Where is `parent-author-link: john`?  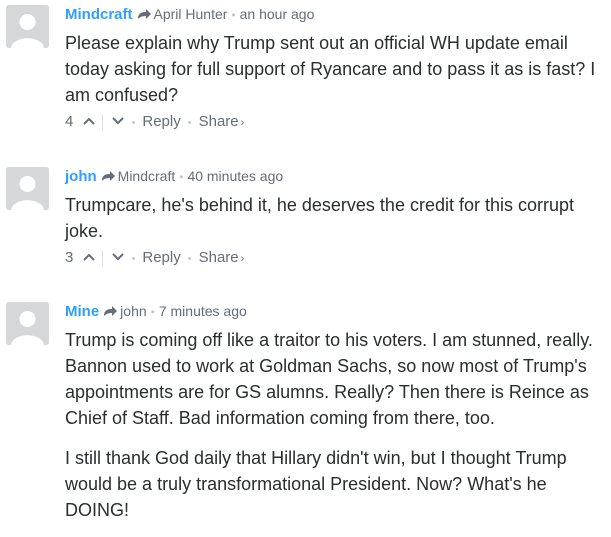
parent-author-link: john is located at coordinates (133, 311).